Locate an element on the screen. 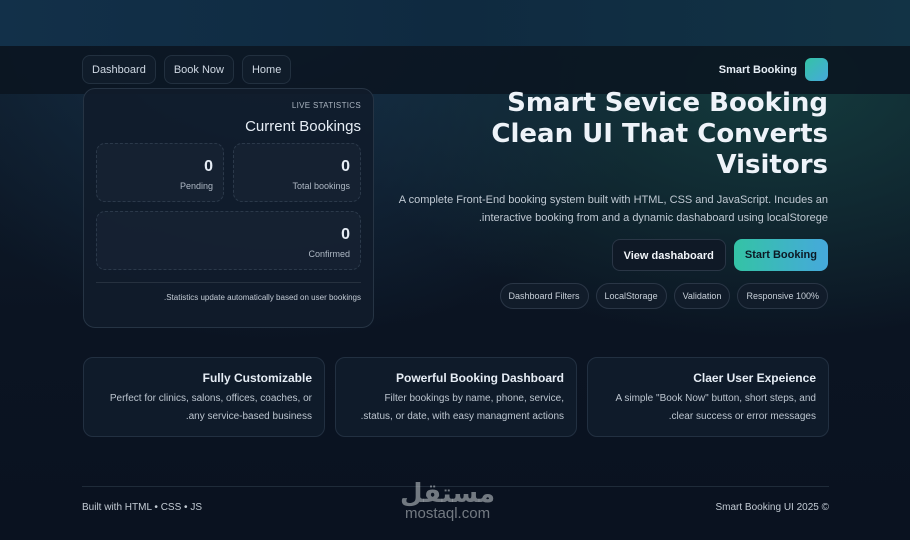  tag: Responsive 100% is located at coordinates (782, 296).